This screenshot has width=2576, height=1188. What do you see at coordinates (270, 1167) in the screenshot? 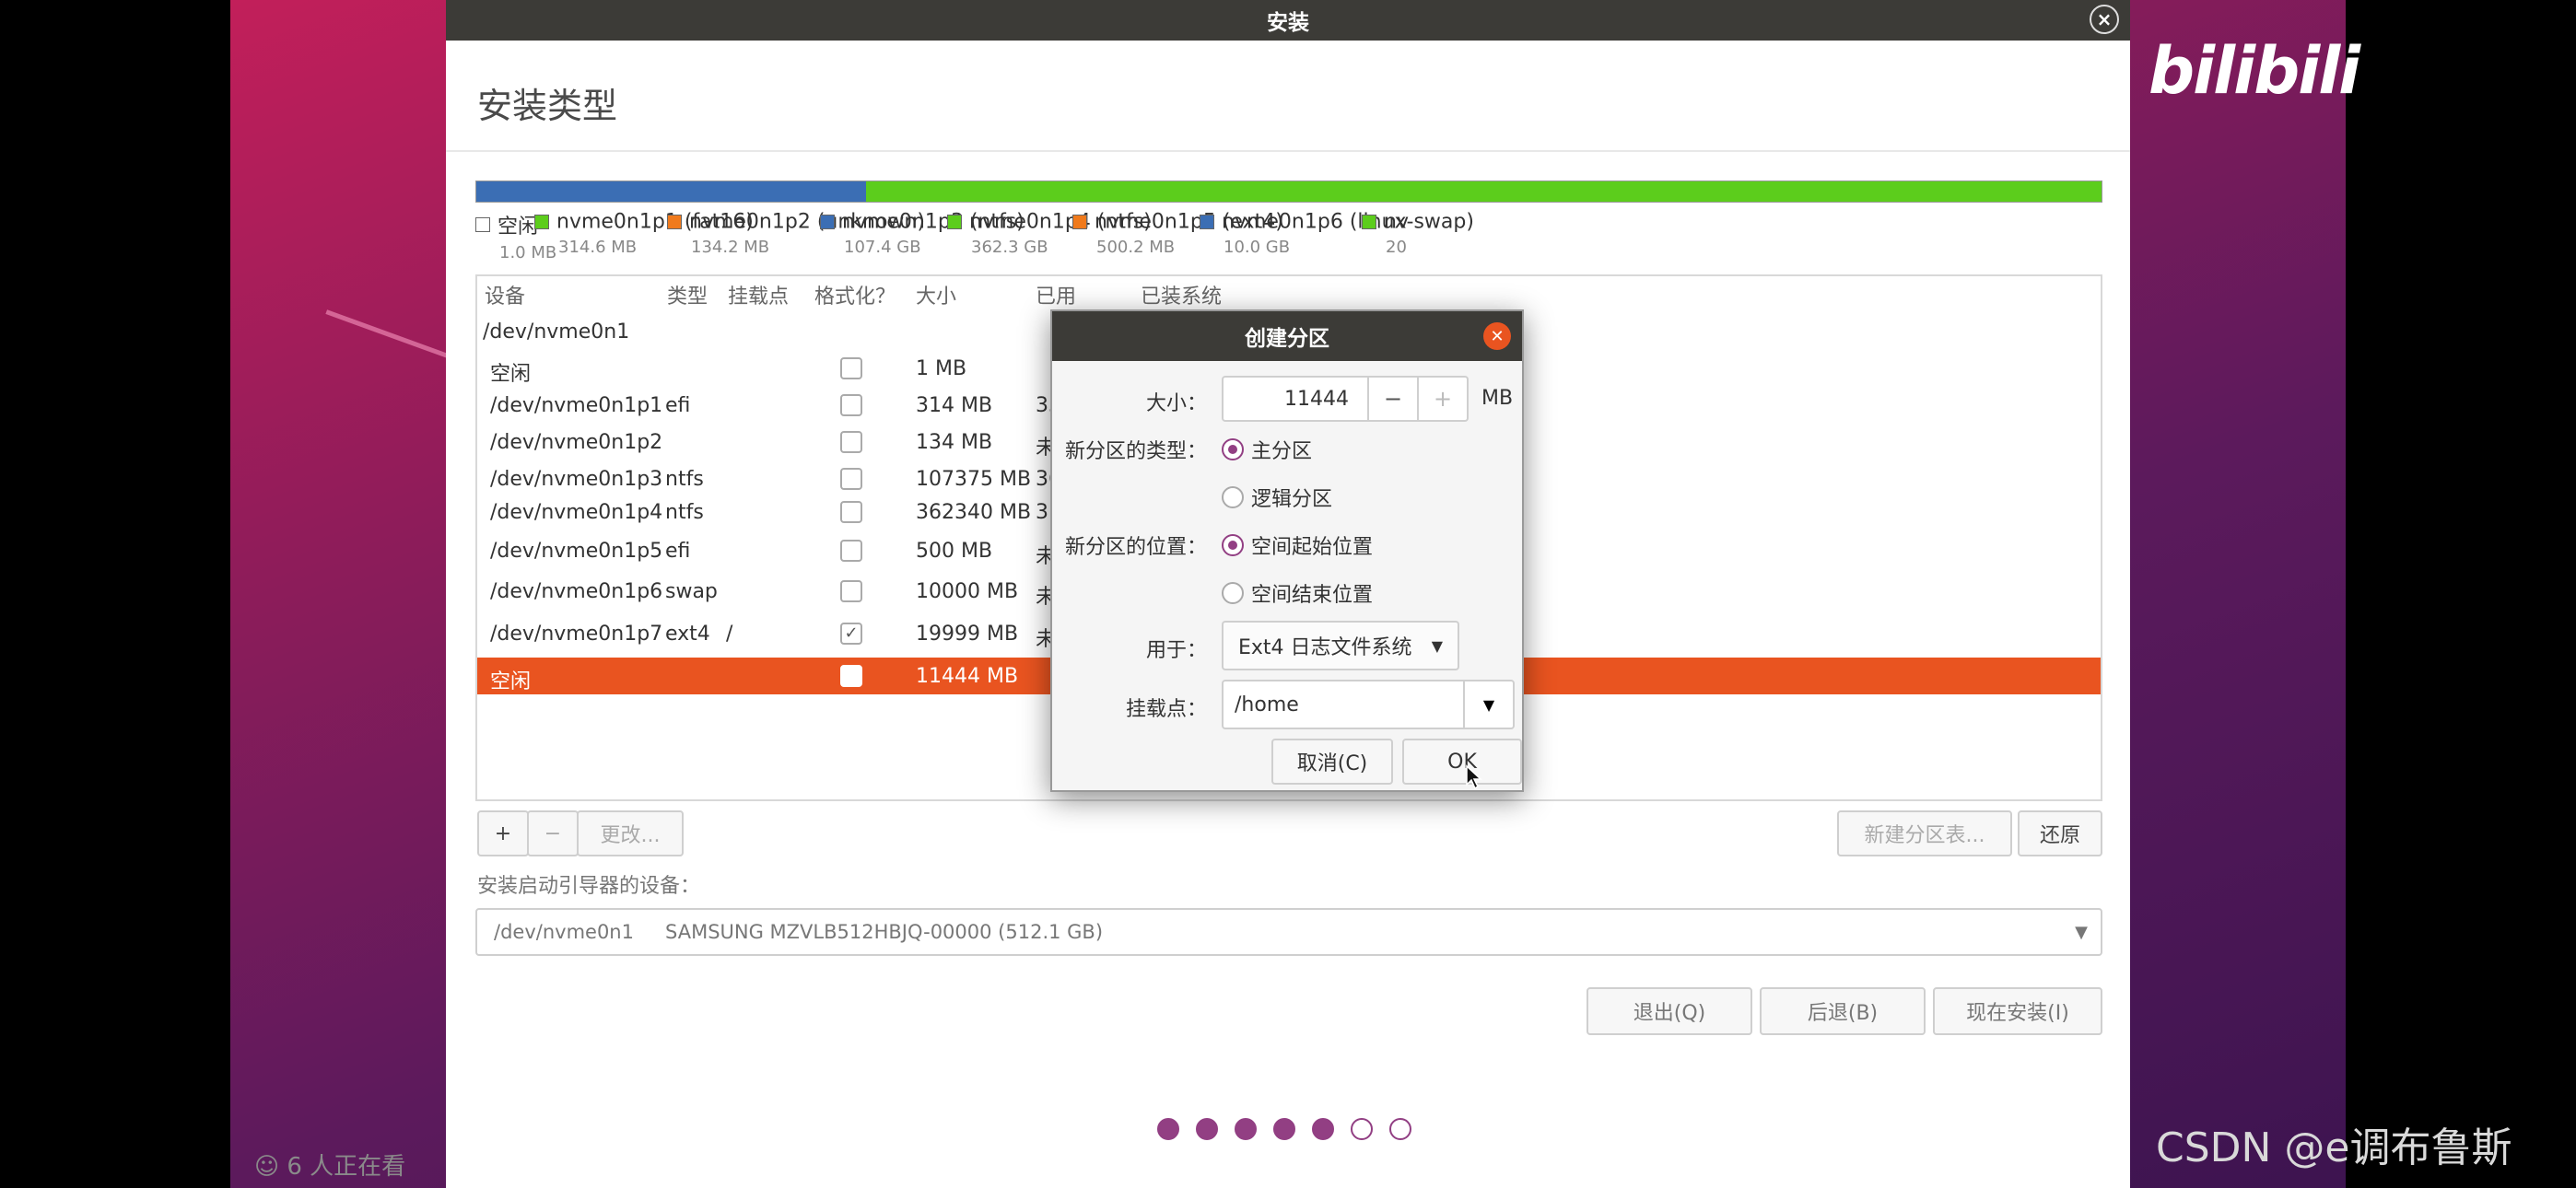
I see `viewers-icon: ☺` at bounding box center [270, 1167].